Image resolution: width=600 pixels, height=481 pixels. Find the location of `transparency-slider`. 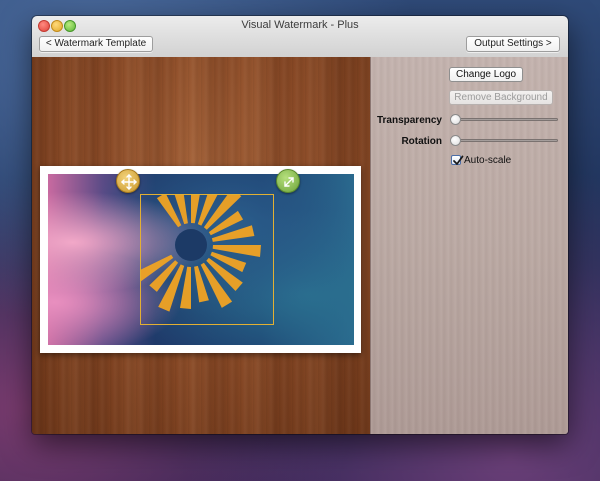

transparency-slider is located at coordinates (505, 119).